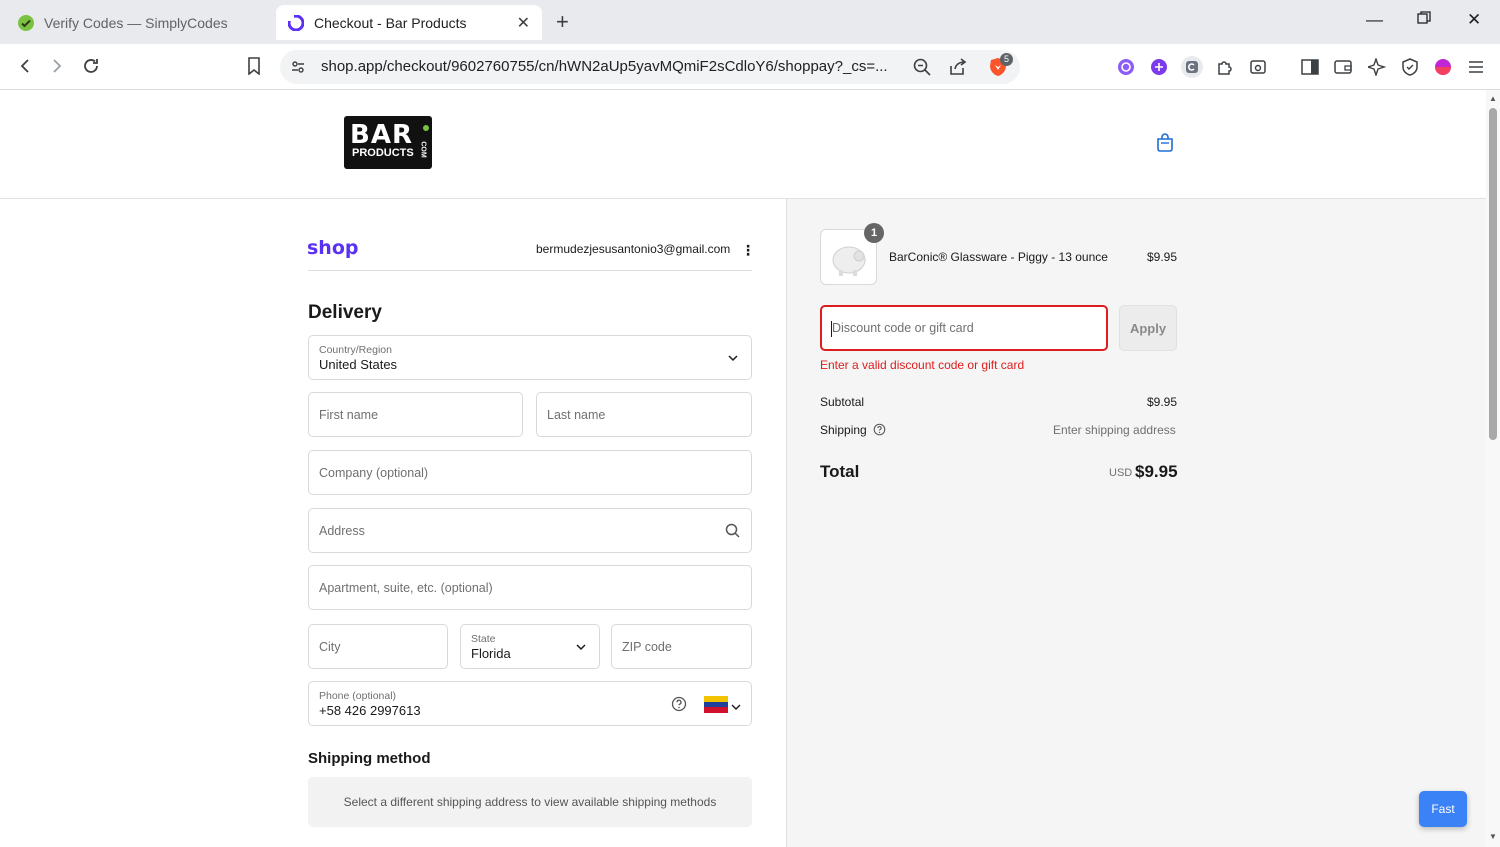 Image resolution: width=1500 pixels, height=847 pixels. What do you see at coordinates (530, 472) in the screenshot?
I see `company-field: Company (optional)` at bounding box center [530, 472].